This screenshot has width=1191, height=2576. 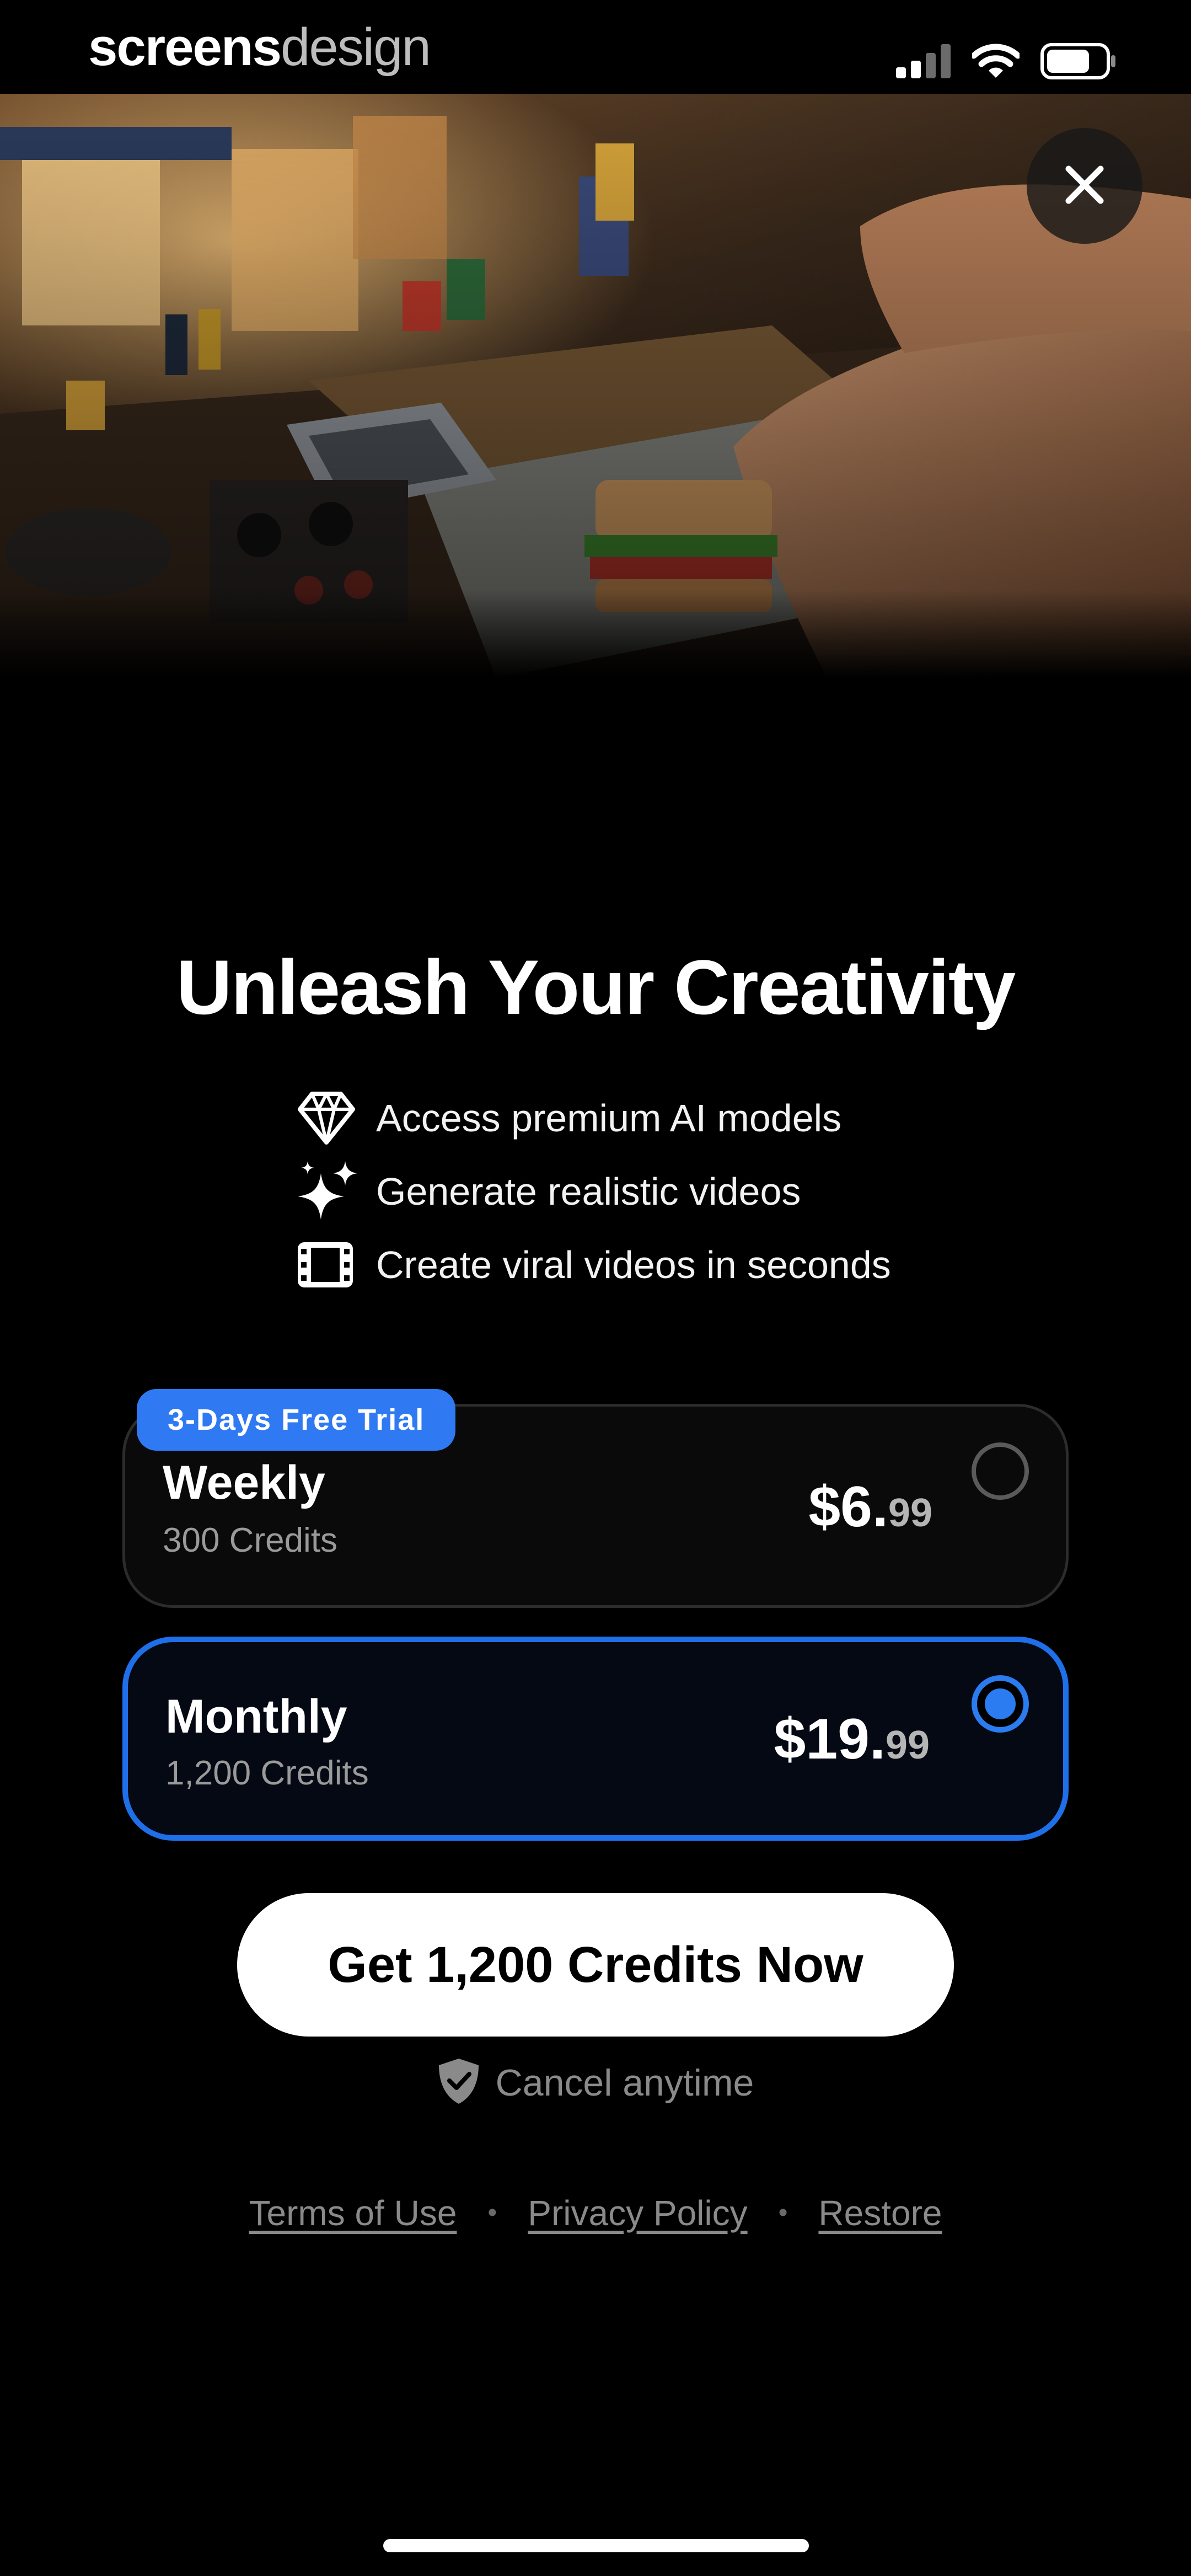 I want to click on close-icon, so click(x=1084, y=186).